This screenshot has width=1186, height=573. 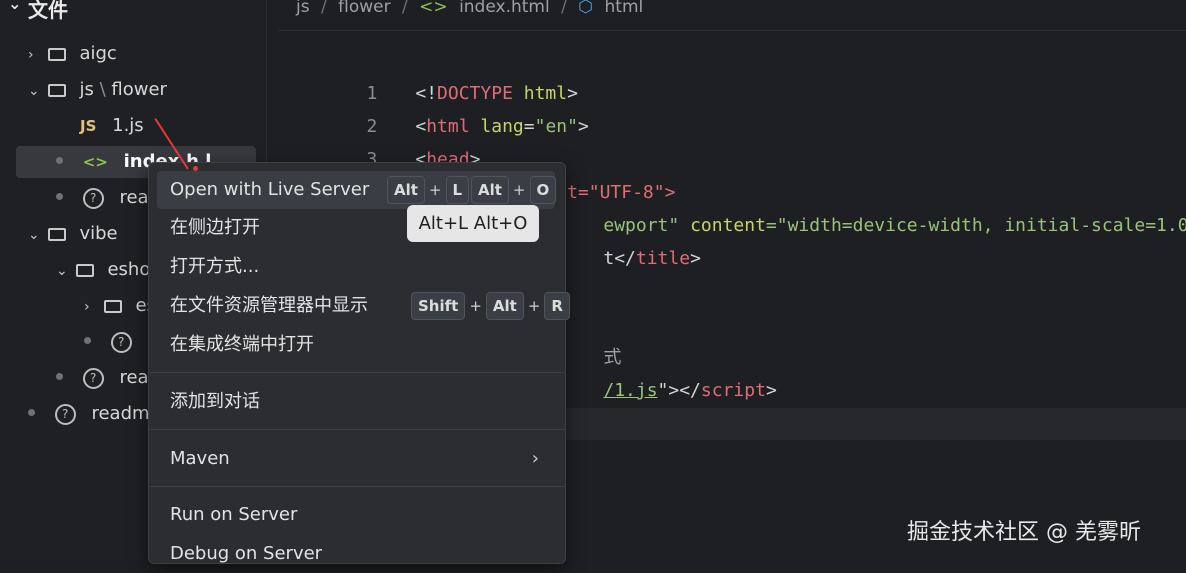 What do you see at coordinates (356, 402) in the screenshot?
I see `menu-item-add-to-chat: 添加到对话` at bounding box center [356, 402].